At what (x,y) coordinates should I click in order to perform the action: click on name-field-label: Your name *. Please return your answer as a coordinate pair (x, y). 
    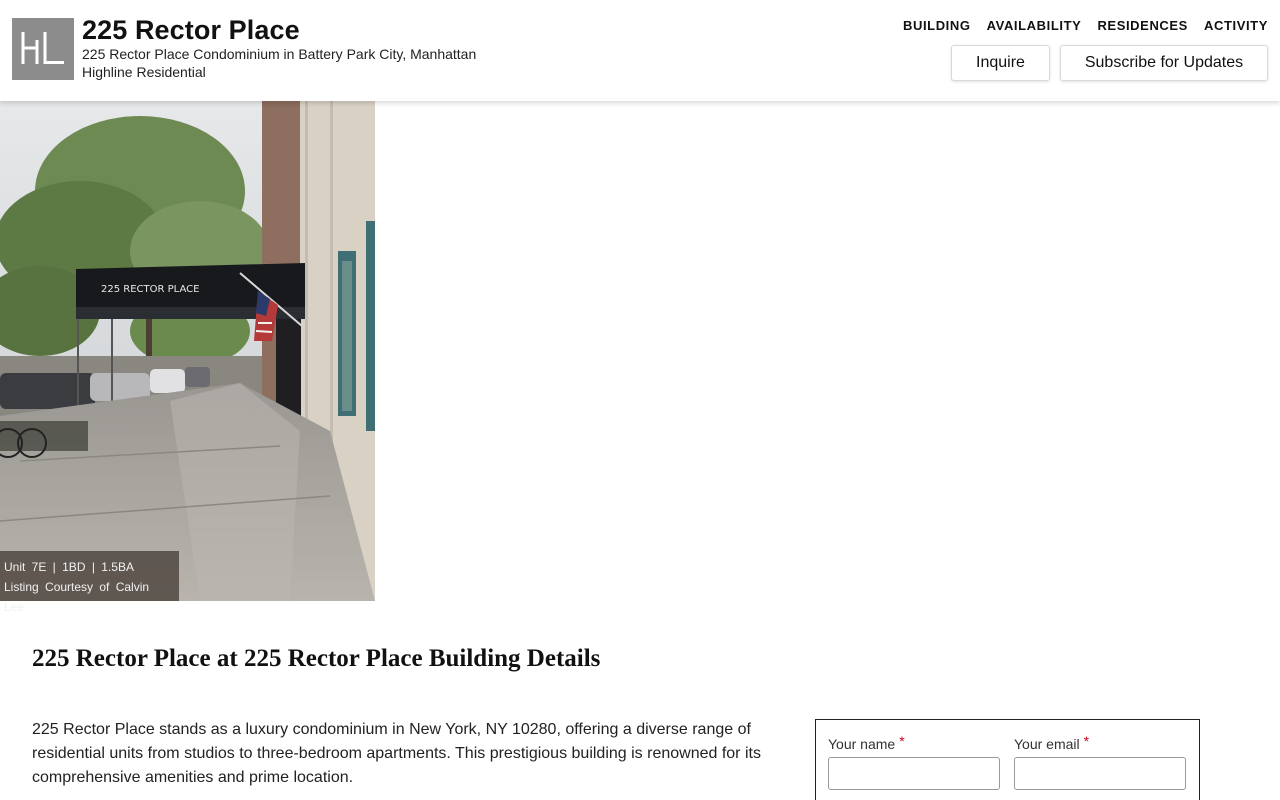
    Looking at the image, I should click on (866, 742).